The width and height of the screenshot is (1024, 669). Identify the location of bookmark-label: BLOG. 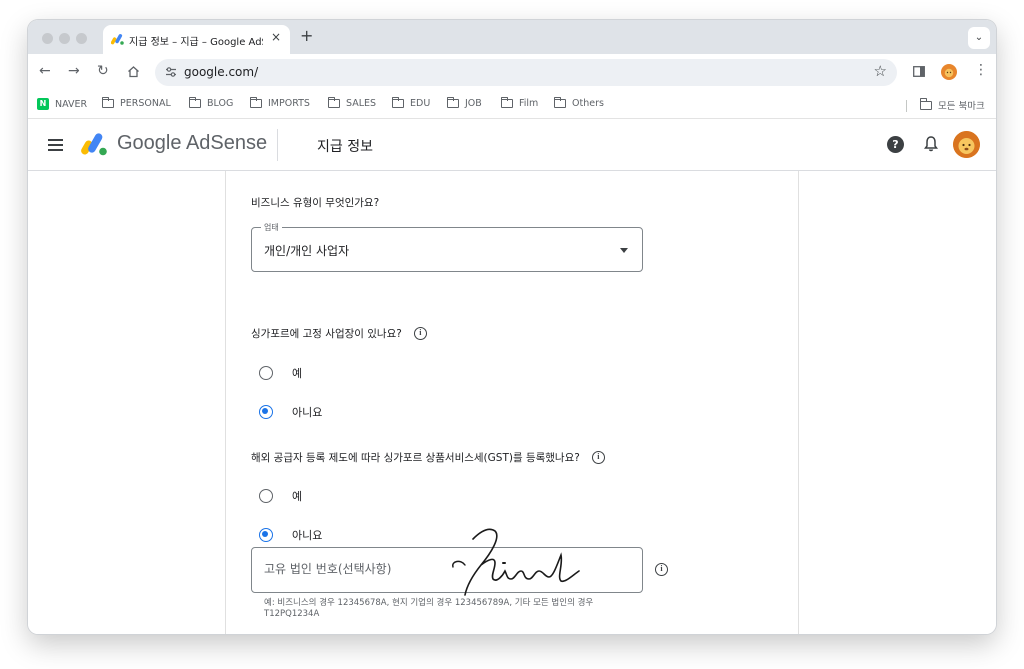
(220, 103).